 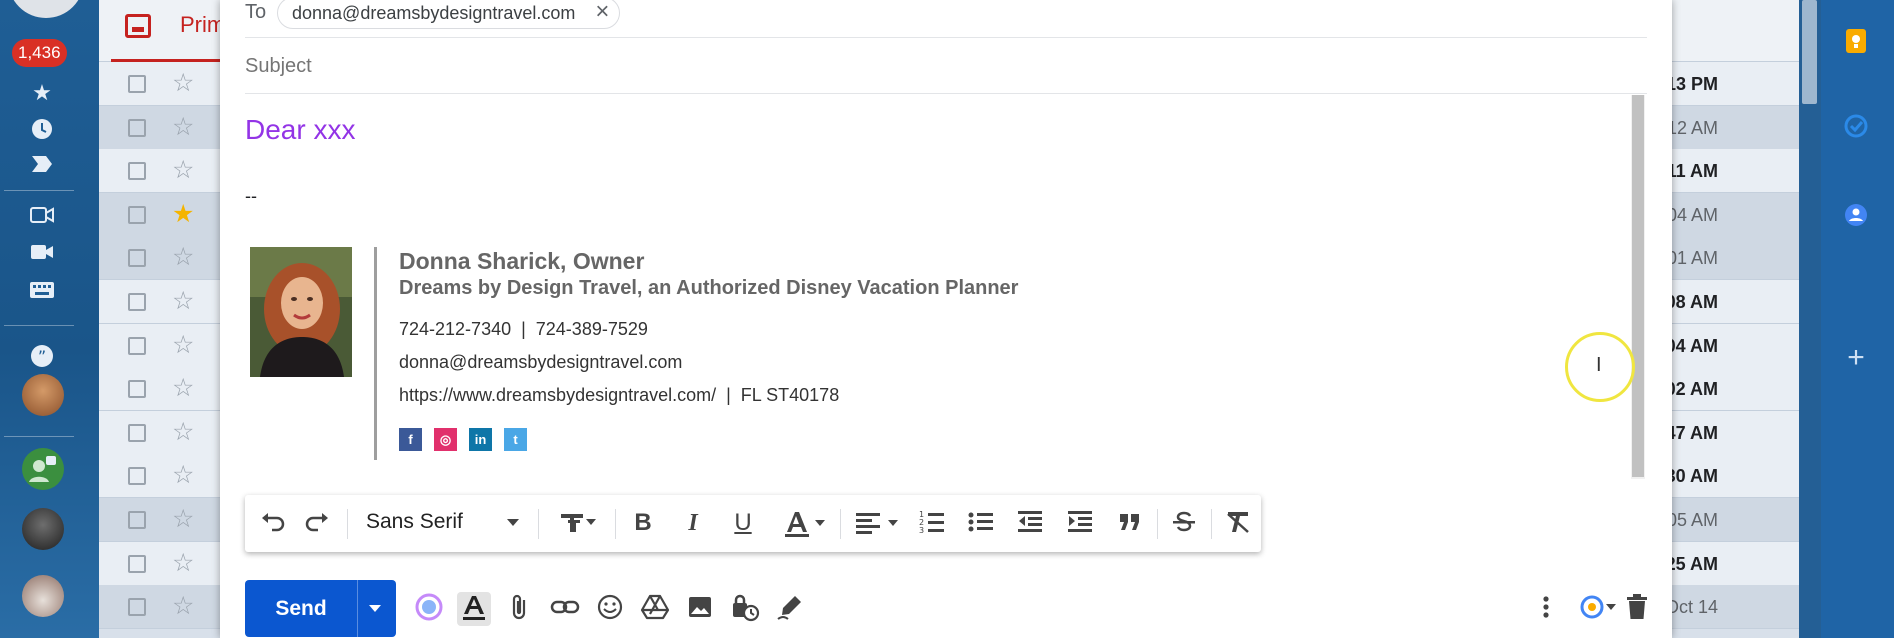 I want to click on outdent-icon, so click(x=1030, y=523).